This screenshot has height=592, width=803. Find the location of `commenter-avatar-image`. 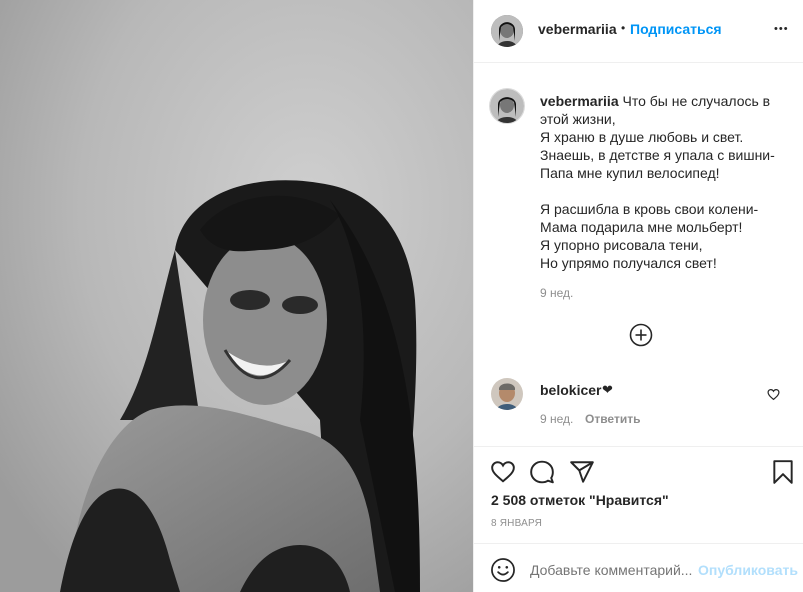

commenter-avatar-image is located at coordinates (507, 394).